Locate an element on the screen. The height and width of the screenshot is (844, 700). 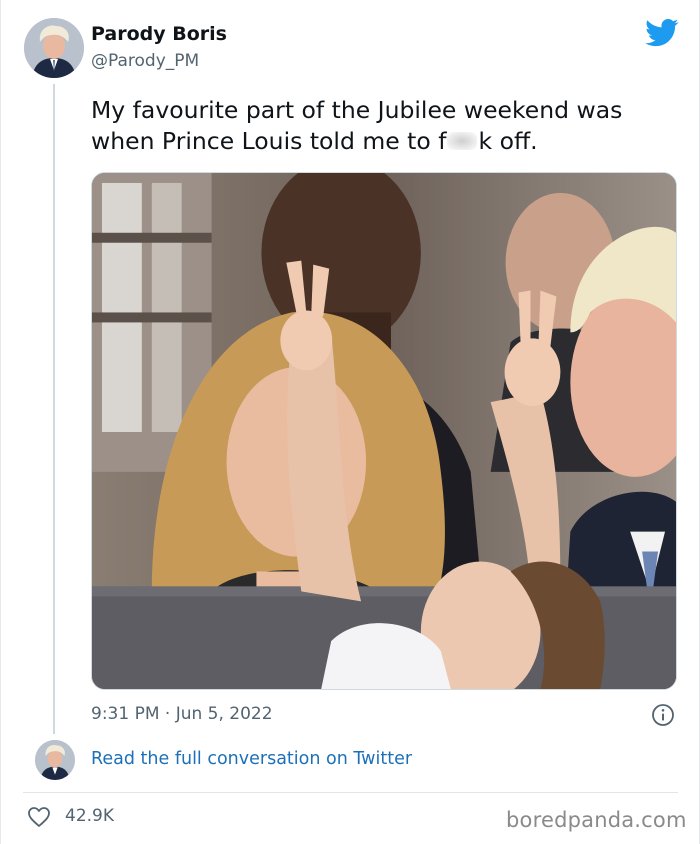
reply-avatar is located at coordinates (55, 760).